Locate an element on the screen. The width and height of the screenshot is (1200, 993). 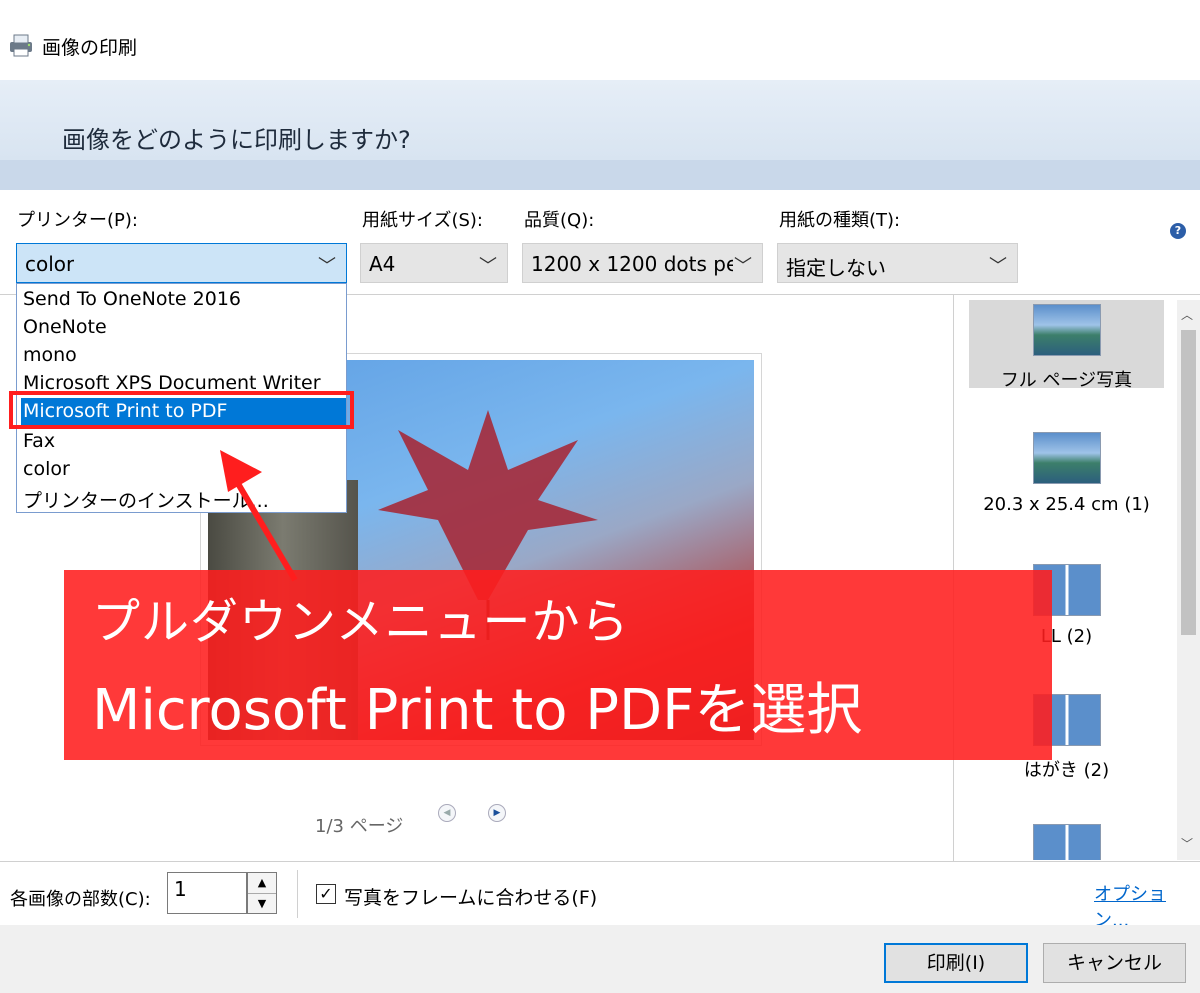
fit-frame-label: 写真をフレームに合わせる(F) is located at coordinates (471, 898).